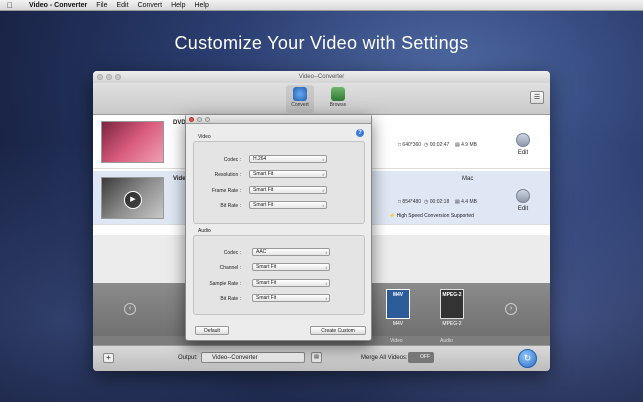 The image size is (643, 402). What do you see at coordinates (227, 175) in the screenshot?
I see `field-label: Resolution :` at bounding box center [227, 175].